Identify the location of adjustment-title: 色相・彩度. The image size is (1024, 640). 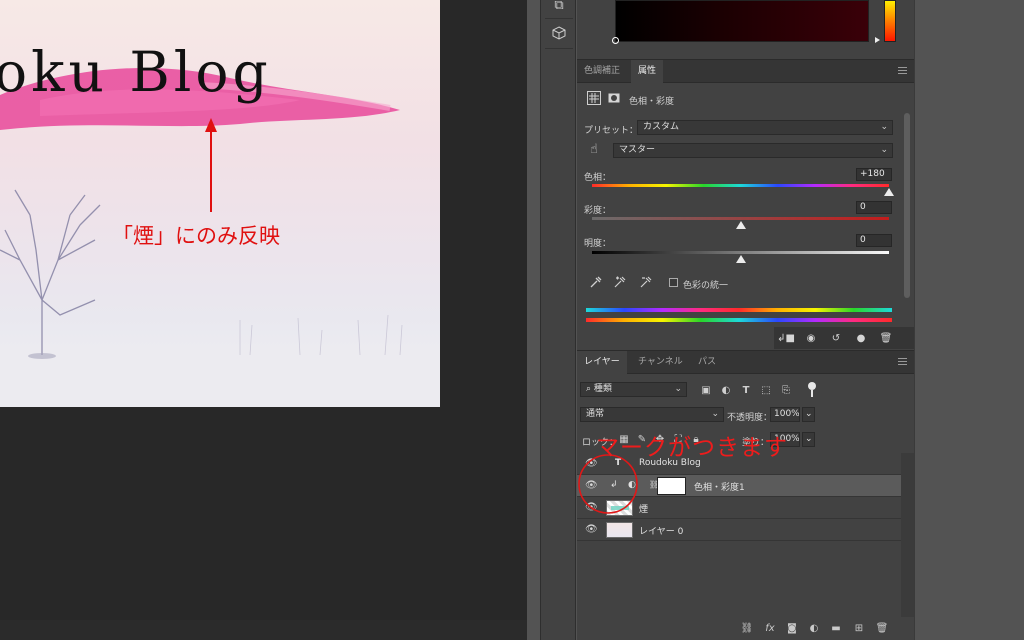
(652, 102).